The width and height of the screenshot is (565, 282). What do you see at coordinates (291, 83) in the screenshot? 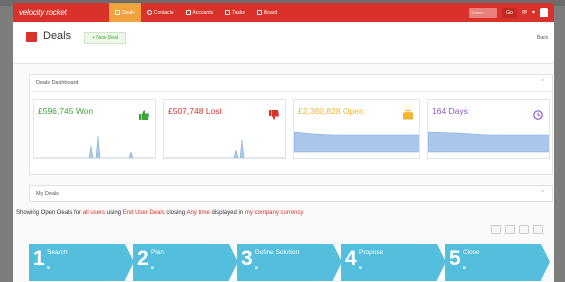
I see `panel-header: Deals Dashboard ^` at bounding box center [291, 83].